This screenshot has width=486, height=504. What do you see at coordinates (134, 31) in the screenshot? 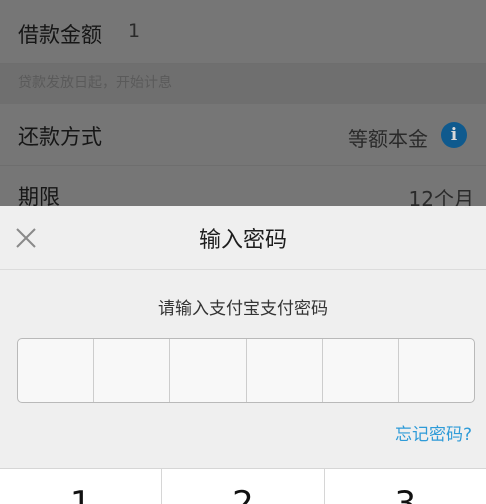
I see `loan-amount-value: 1` at bounding box center [134, 31].